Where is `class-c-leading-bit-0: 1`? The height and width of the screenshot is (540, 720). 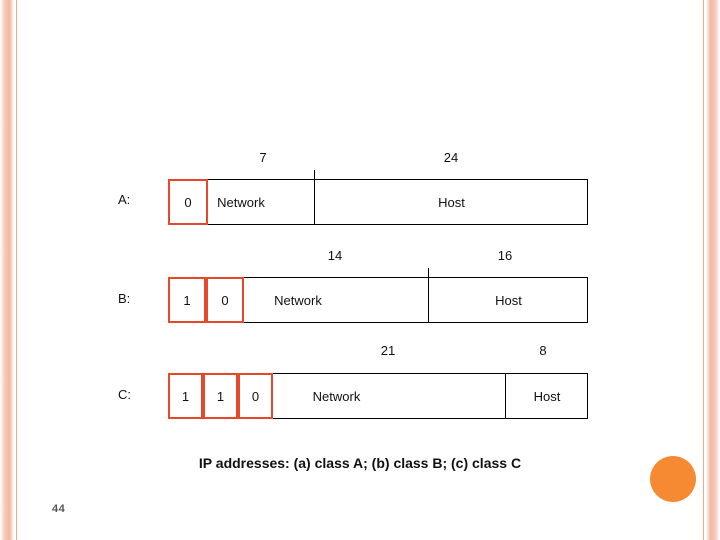 class-c-leading-bit-0: 1 is located at coordinates (185, 396).